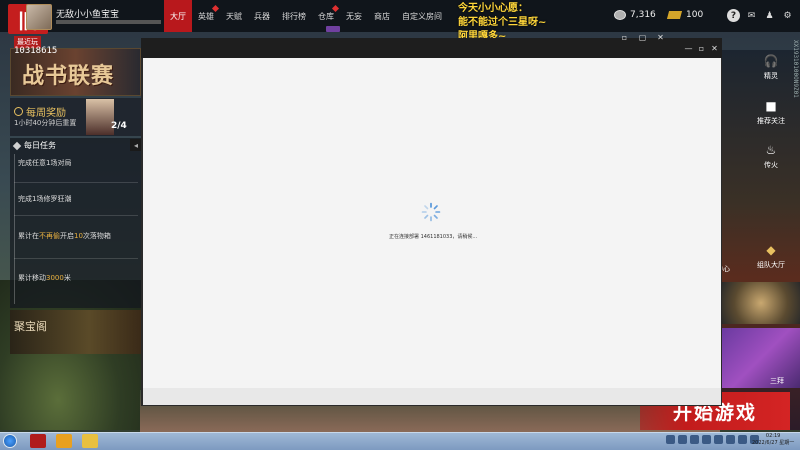 Image resolution: width=800 pixels, height=450 pixels. I want to click on gold-ingot-icon, so click(674, 15).